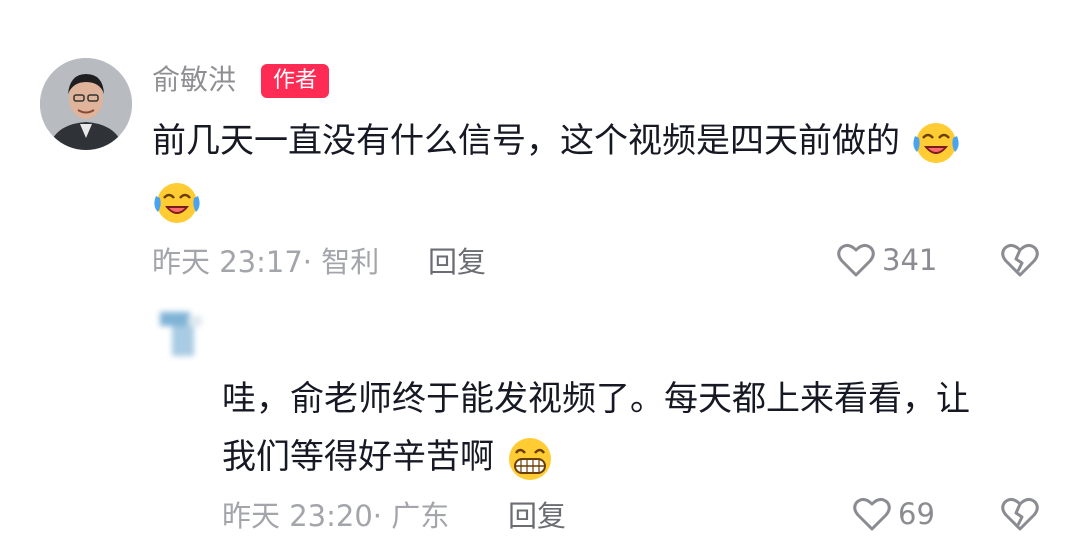 The height and width of the screenshot is (544, 1080). What do you see at coordinates (526, 141) in the screenshot?
I see `comment-text-content: 前几天一直没有什么信号，这个视频是四天前做的` at bounding box center [526, 141].